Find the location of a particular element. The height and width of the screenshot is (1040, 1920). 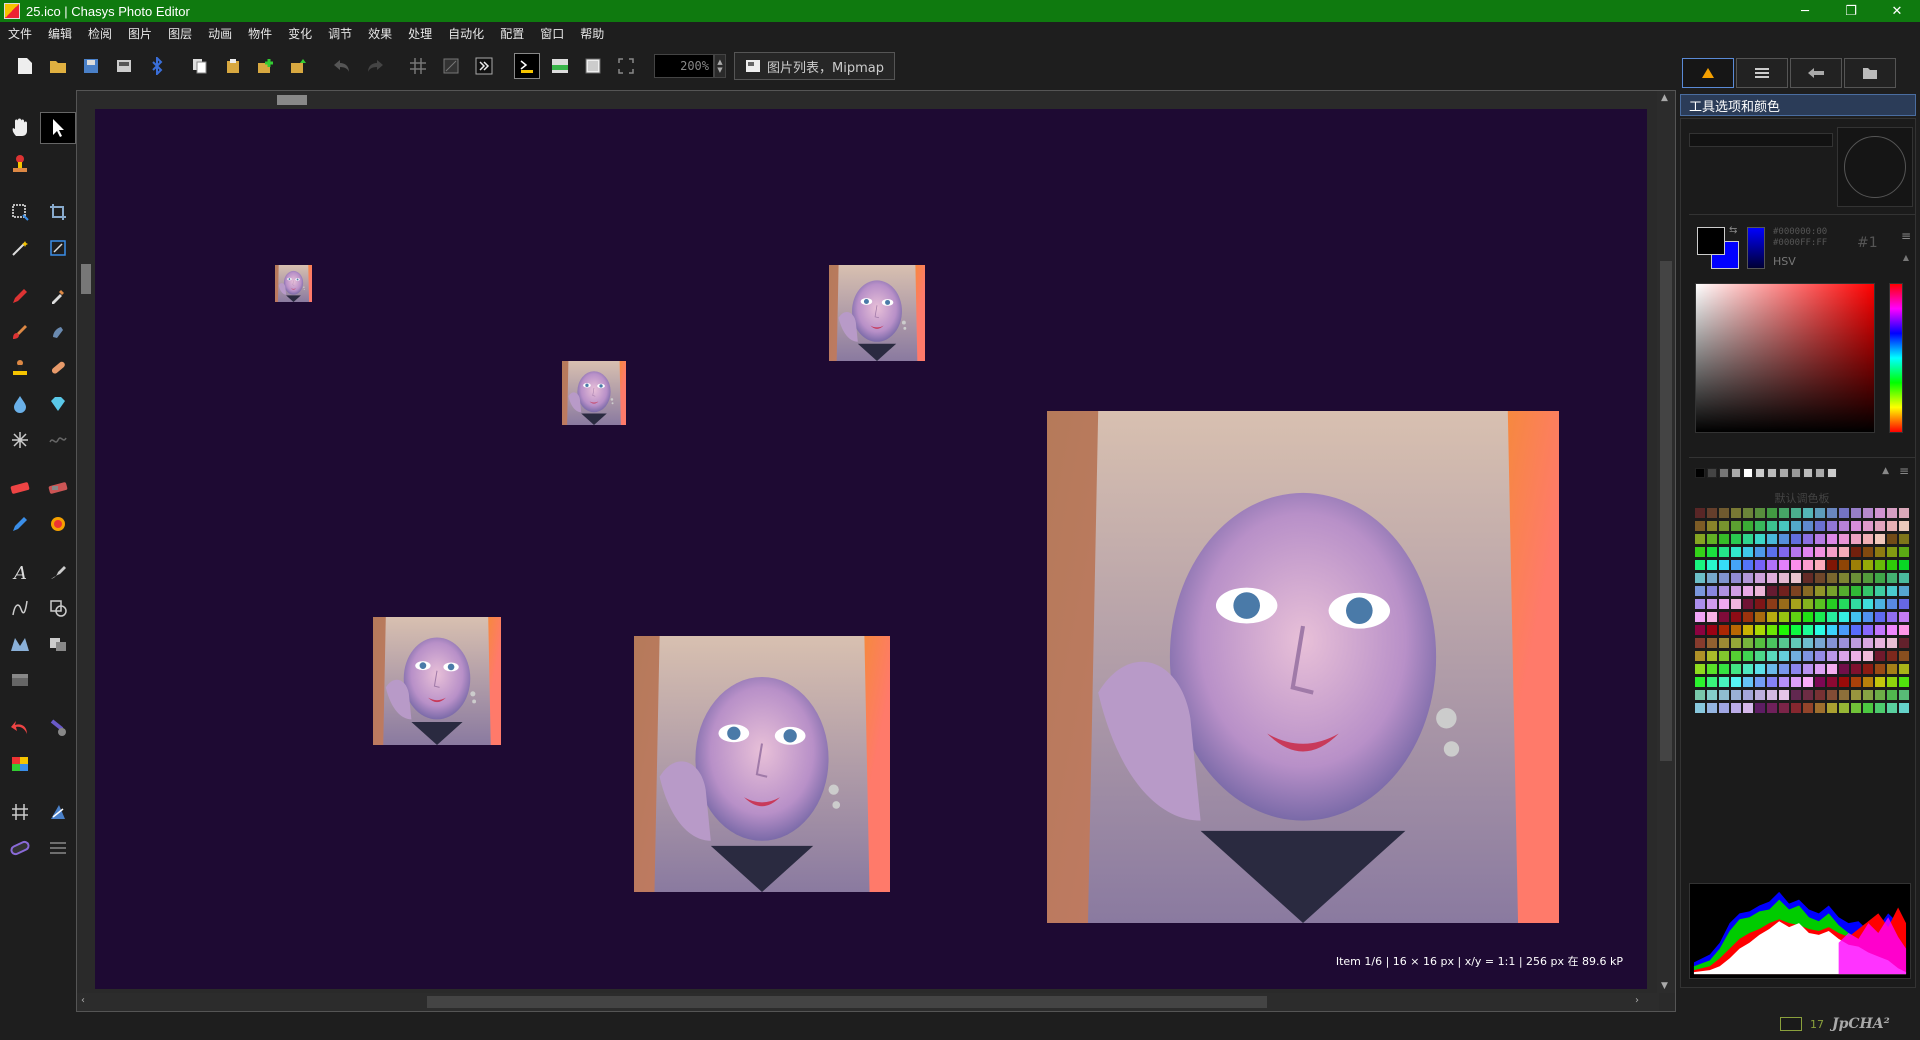

palette-menu-icon: ≡ is located at coordinates (1904, 471).